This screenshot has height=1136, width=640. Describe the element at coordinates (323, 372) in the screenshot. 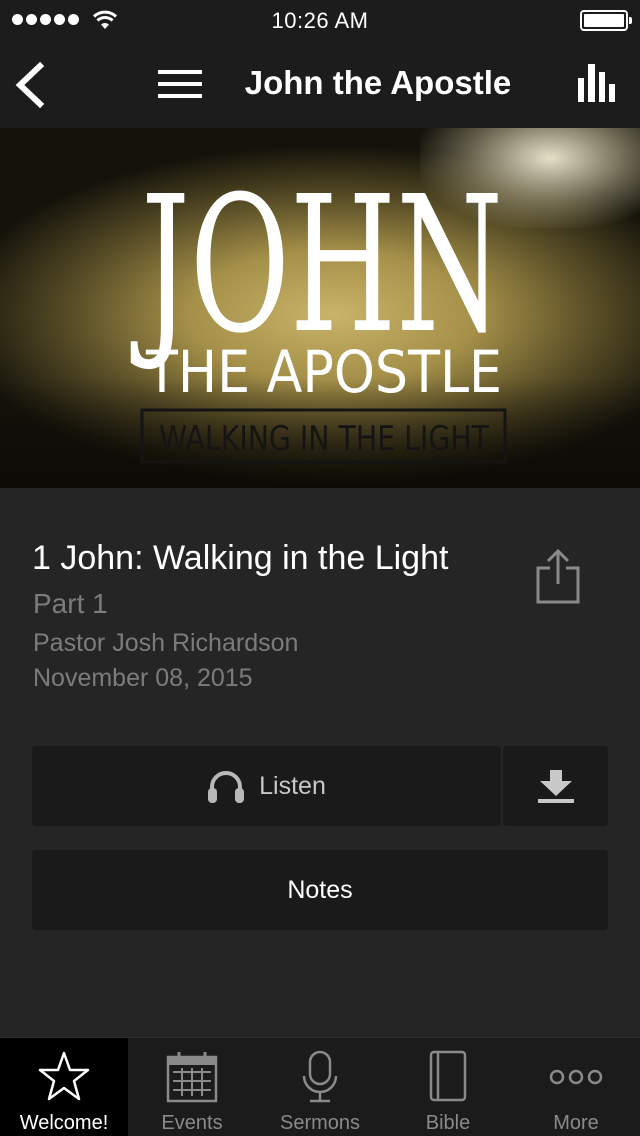

I see `art-line-the-apostle: THE APOSTLE` at that location.